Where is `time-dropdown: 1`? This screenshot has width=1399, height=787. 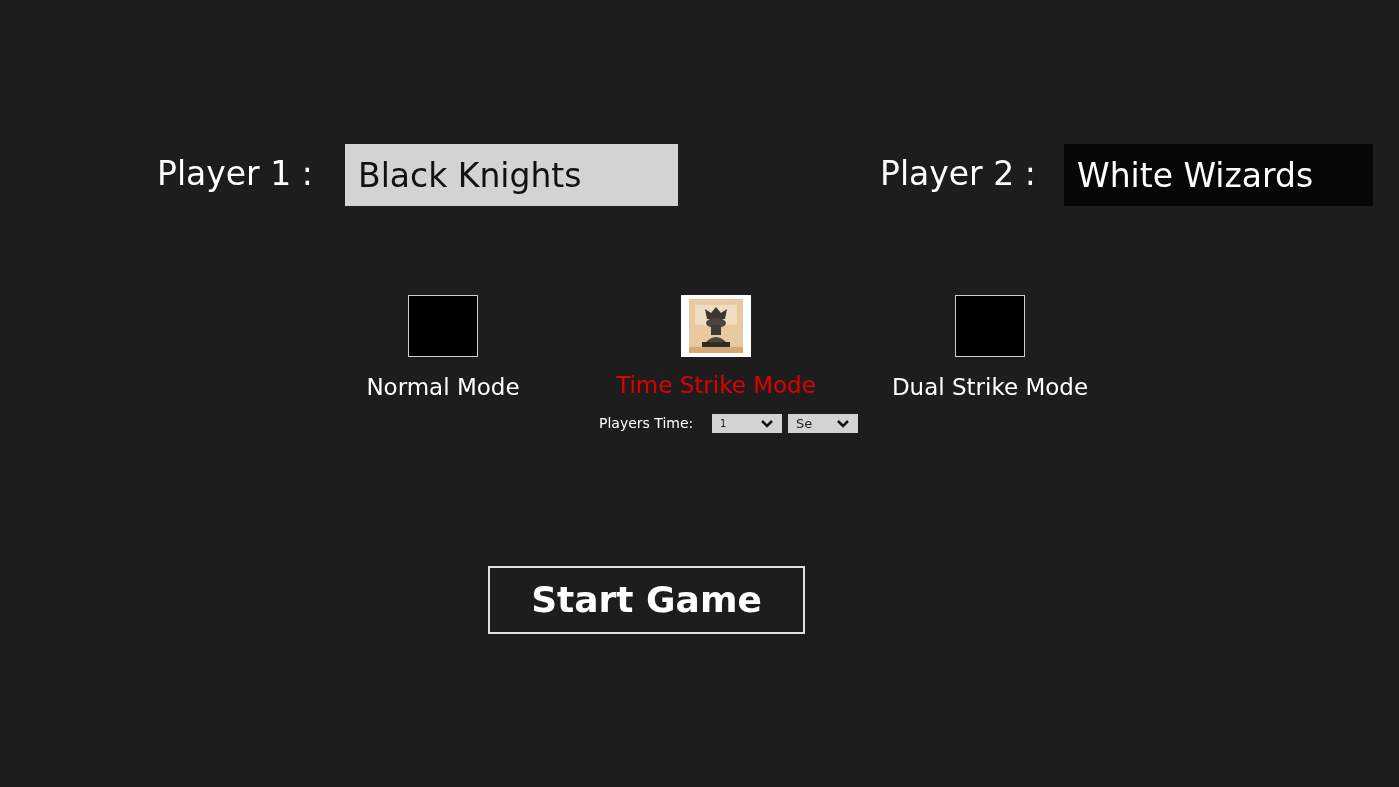 time-dropdown: 1 is located at coordinates (747, 423).